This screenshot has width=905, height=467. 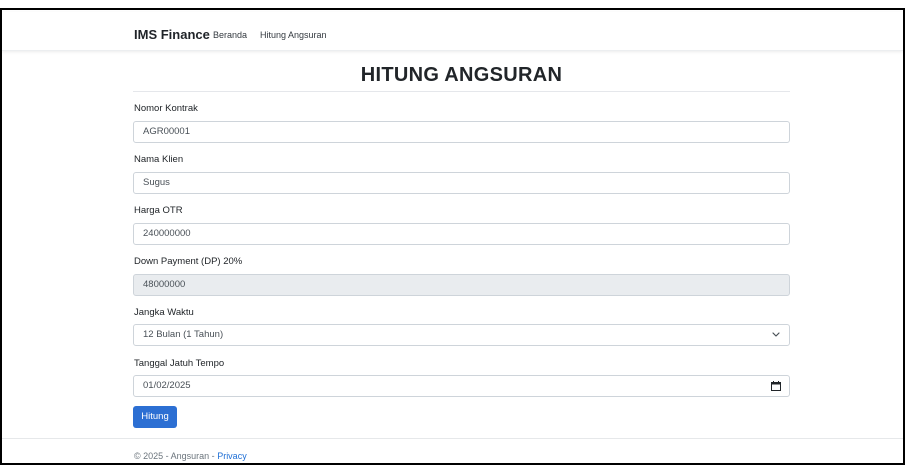 I want to click on navbar: IMS Finance Beranda Hitung Angsuran, so click(x=452, y=31).